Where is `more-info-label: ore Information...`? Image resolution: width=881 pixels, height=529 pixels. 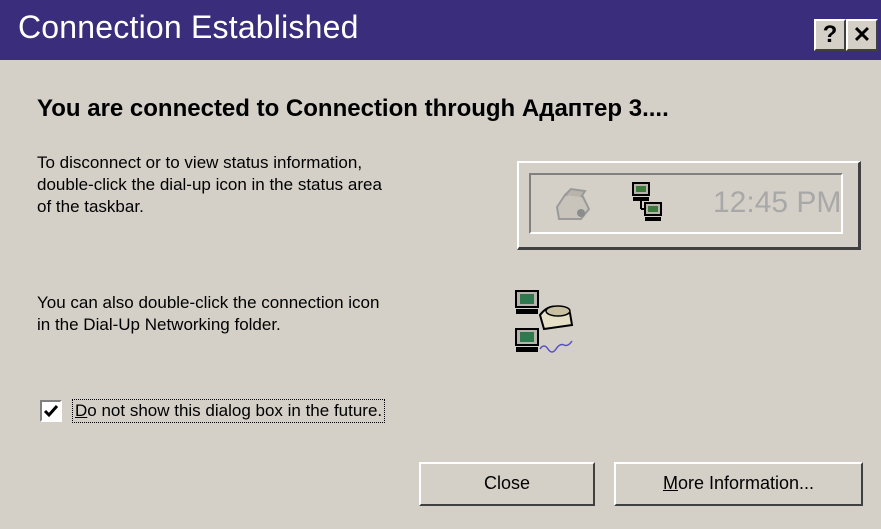 more-info-label: ore Information... is located at coordinates (746, 483).